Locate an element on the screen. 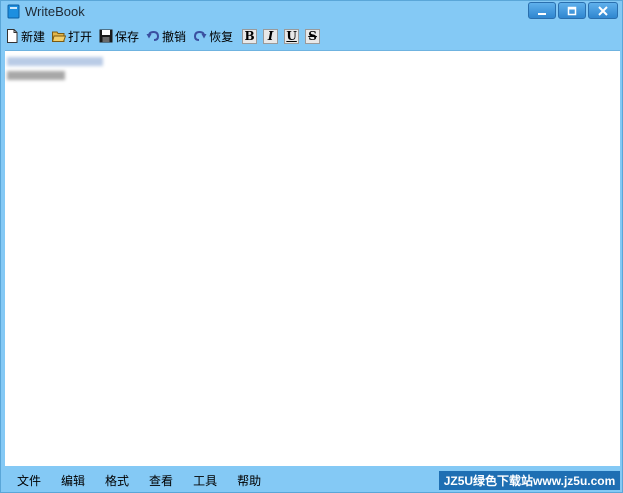  save-disk-icon is located at coordinates (106, 36).